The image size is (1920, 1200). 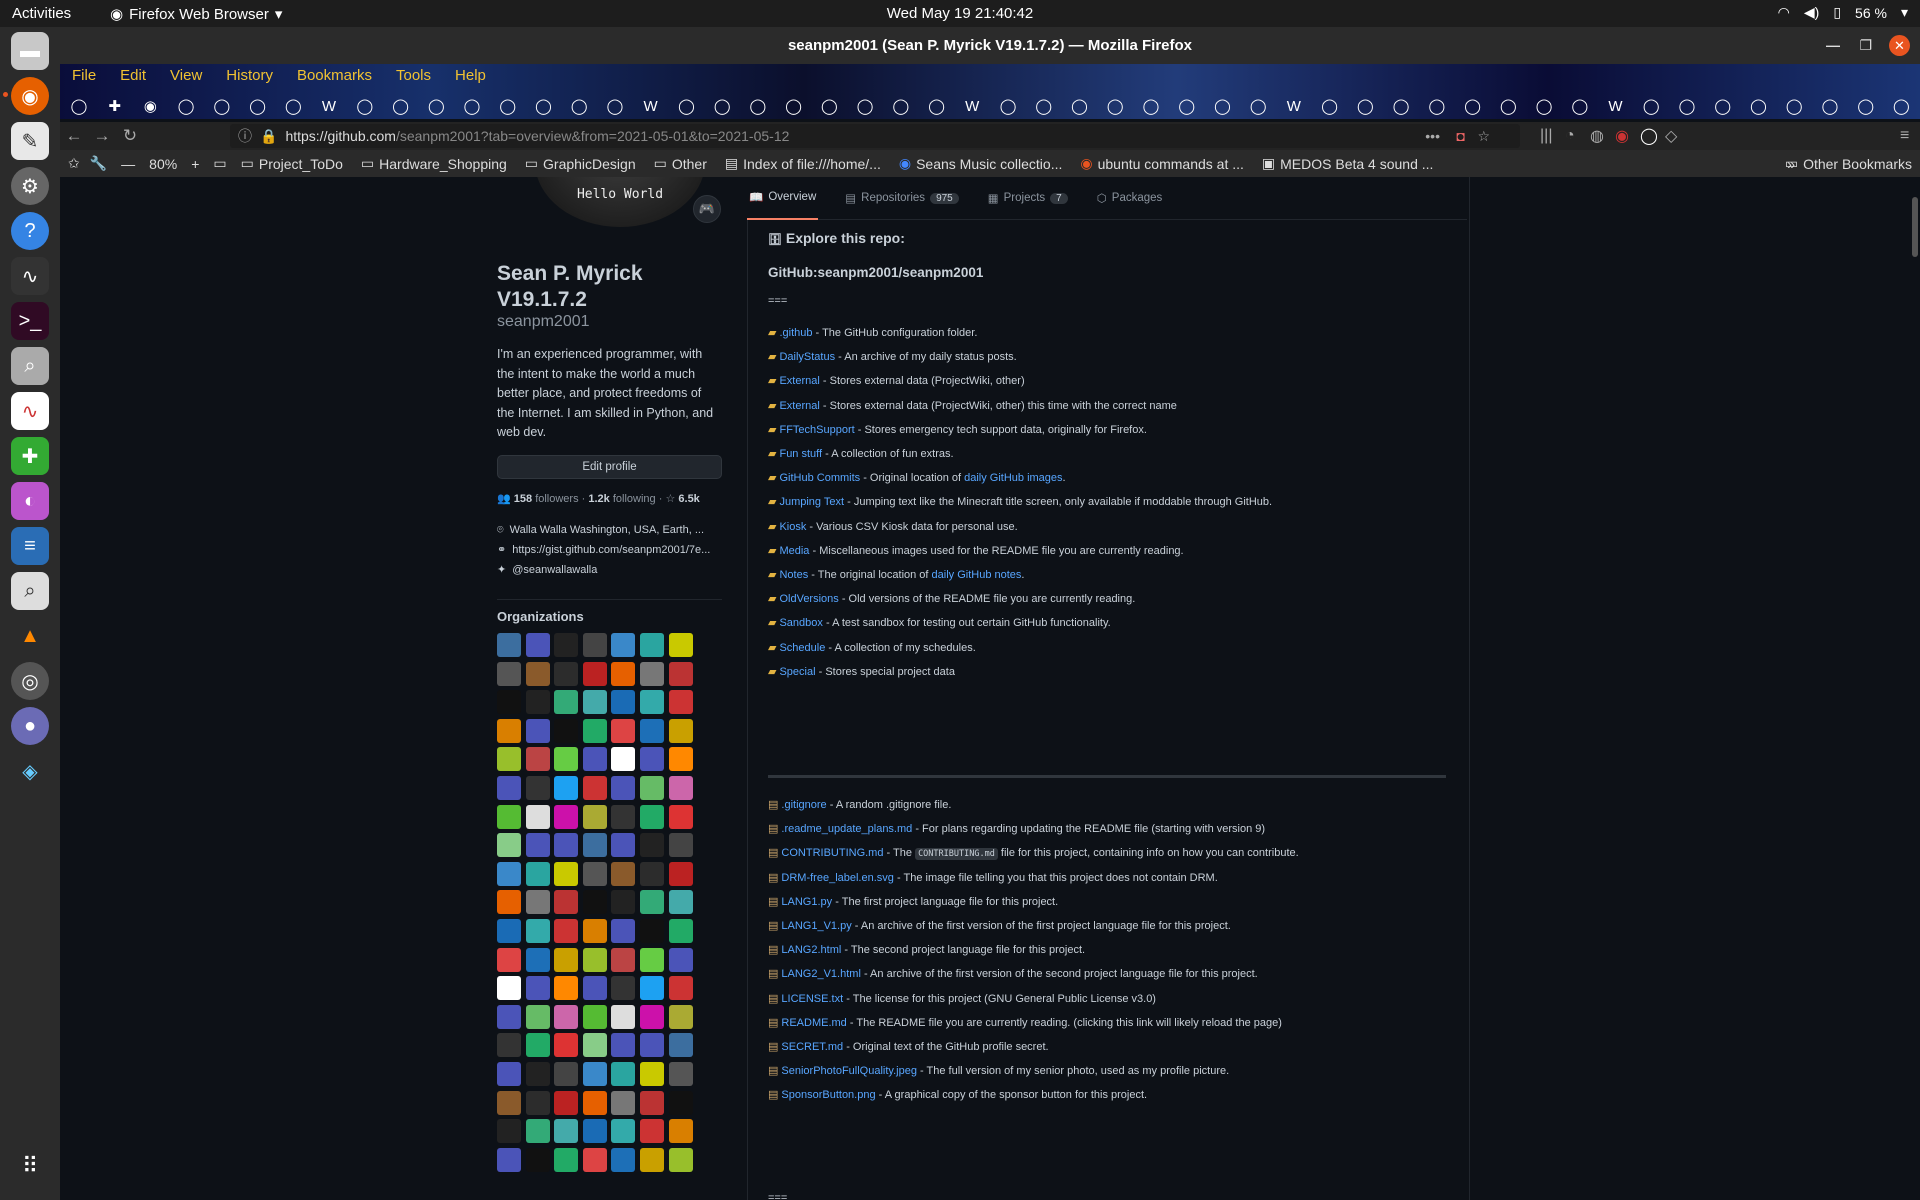 I want to click on app-menu: ◉ Firefox Web Browser ▾, so click(x=196, y=14).